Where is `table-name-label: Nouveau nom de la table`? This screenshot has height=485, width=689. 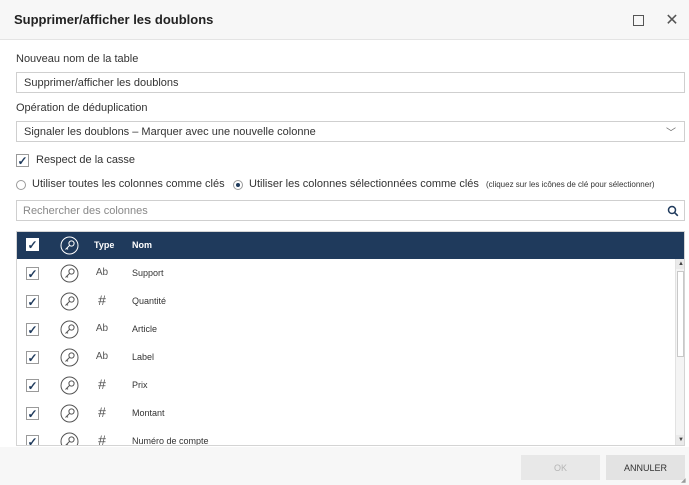
table-name-label: Nouveau nom de la table is located at coordinates (77, 59).